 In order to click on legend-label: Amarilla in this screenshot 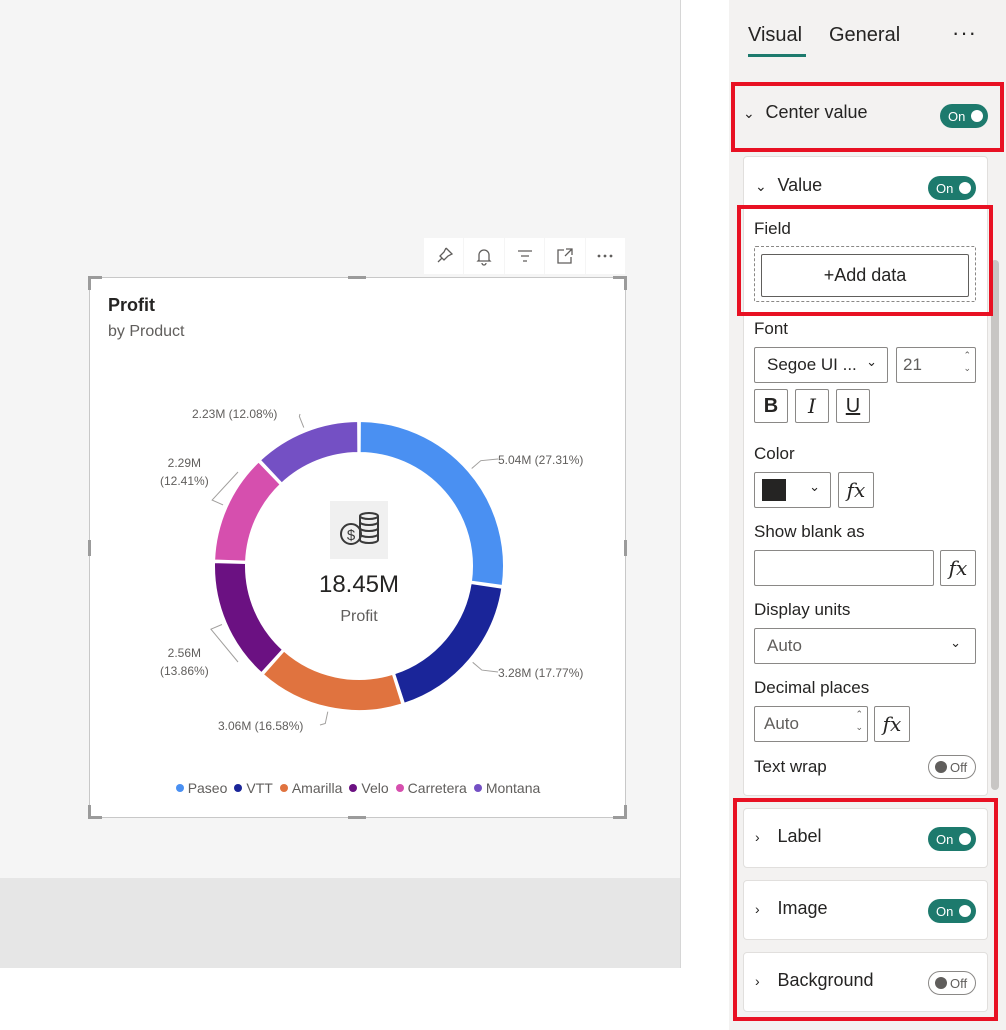, I will do `click(317, 788)`.